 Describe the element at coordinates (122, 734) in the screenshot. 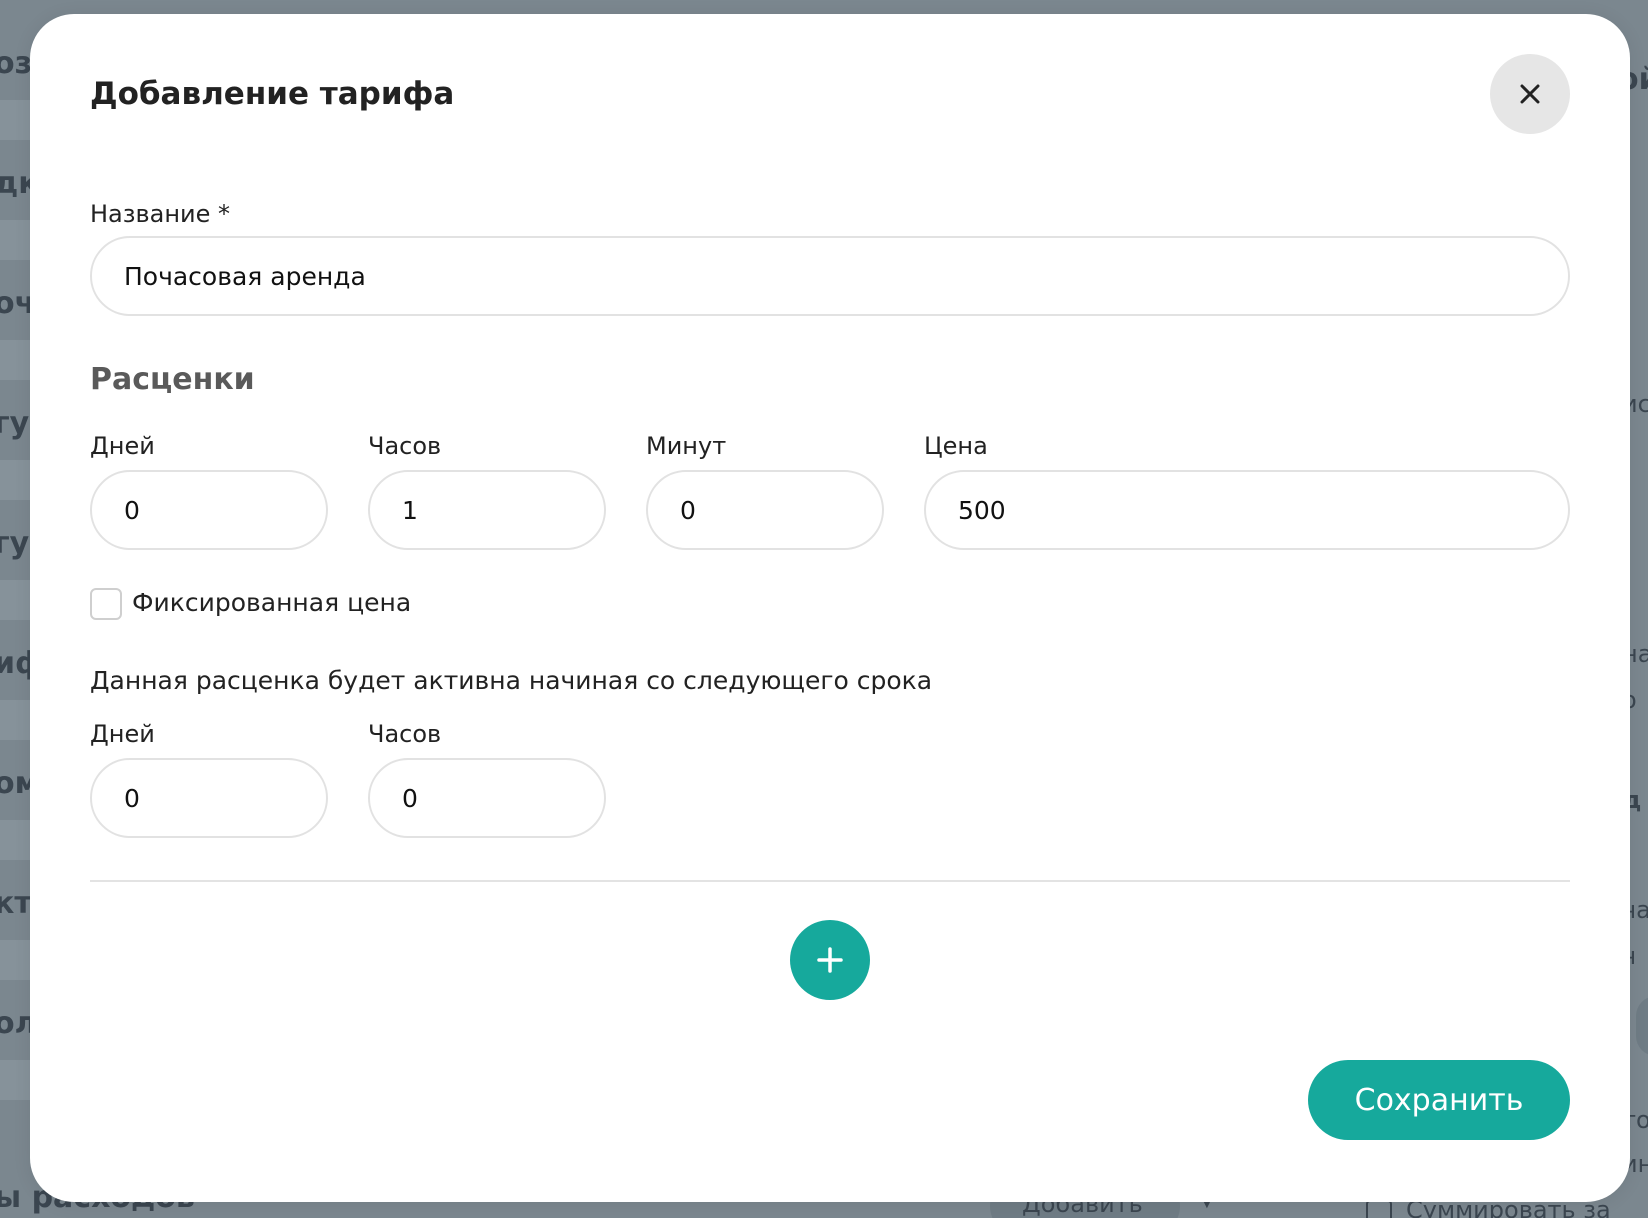

I see `active-days-label: Дней` at that location.